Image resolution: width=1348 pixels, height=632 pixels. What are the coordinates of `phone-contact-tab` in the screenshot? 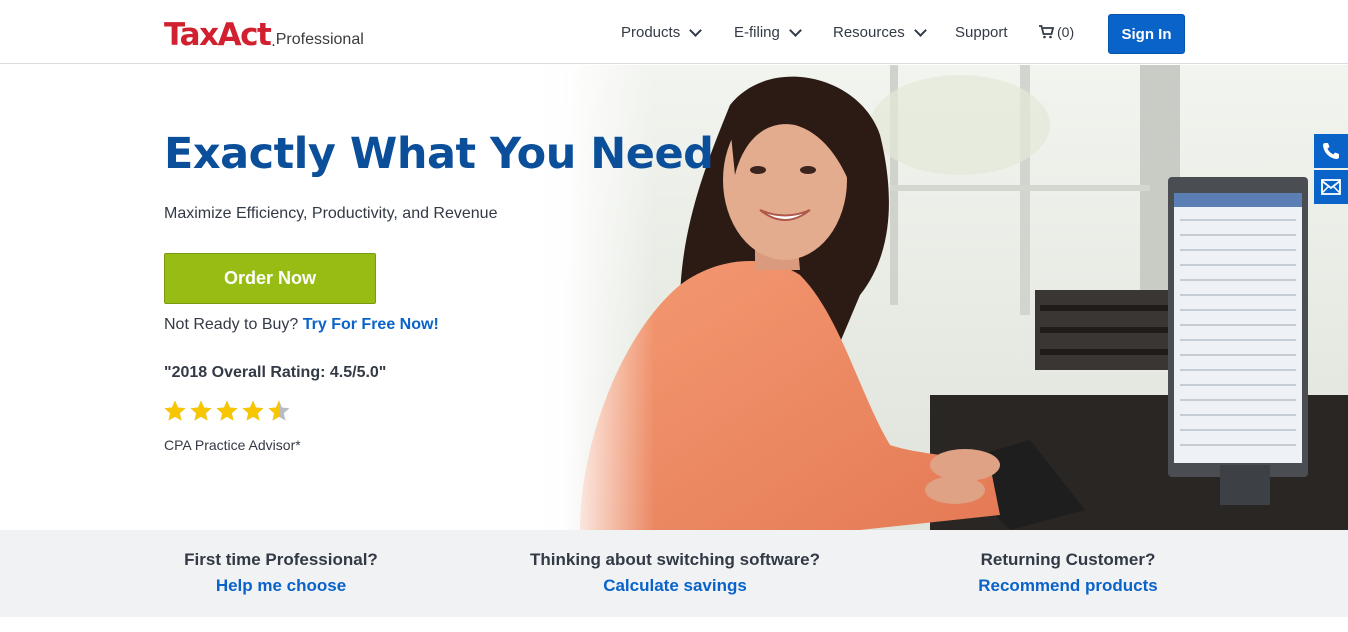 It's located at (1331, 151).